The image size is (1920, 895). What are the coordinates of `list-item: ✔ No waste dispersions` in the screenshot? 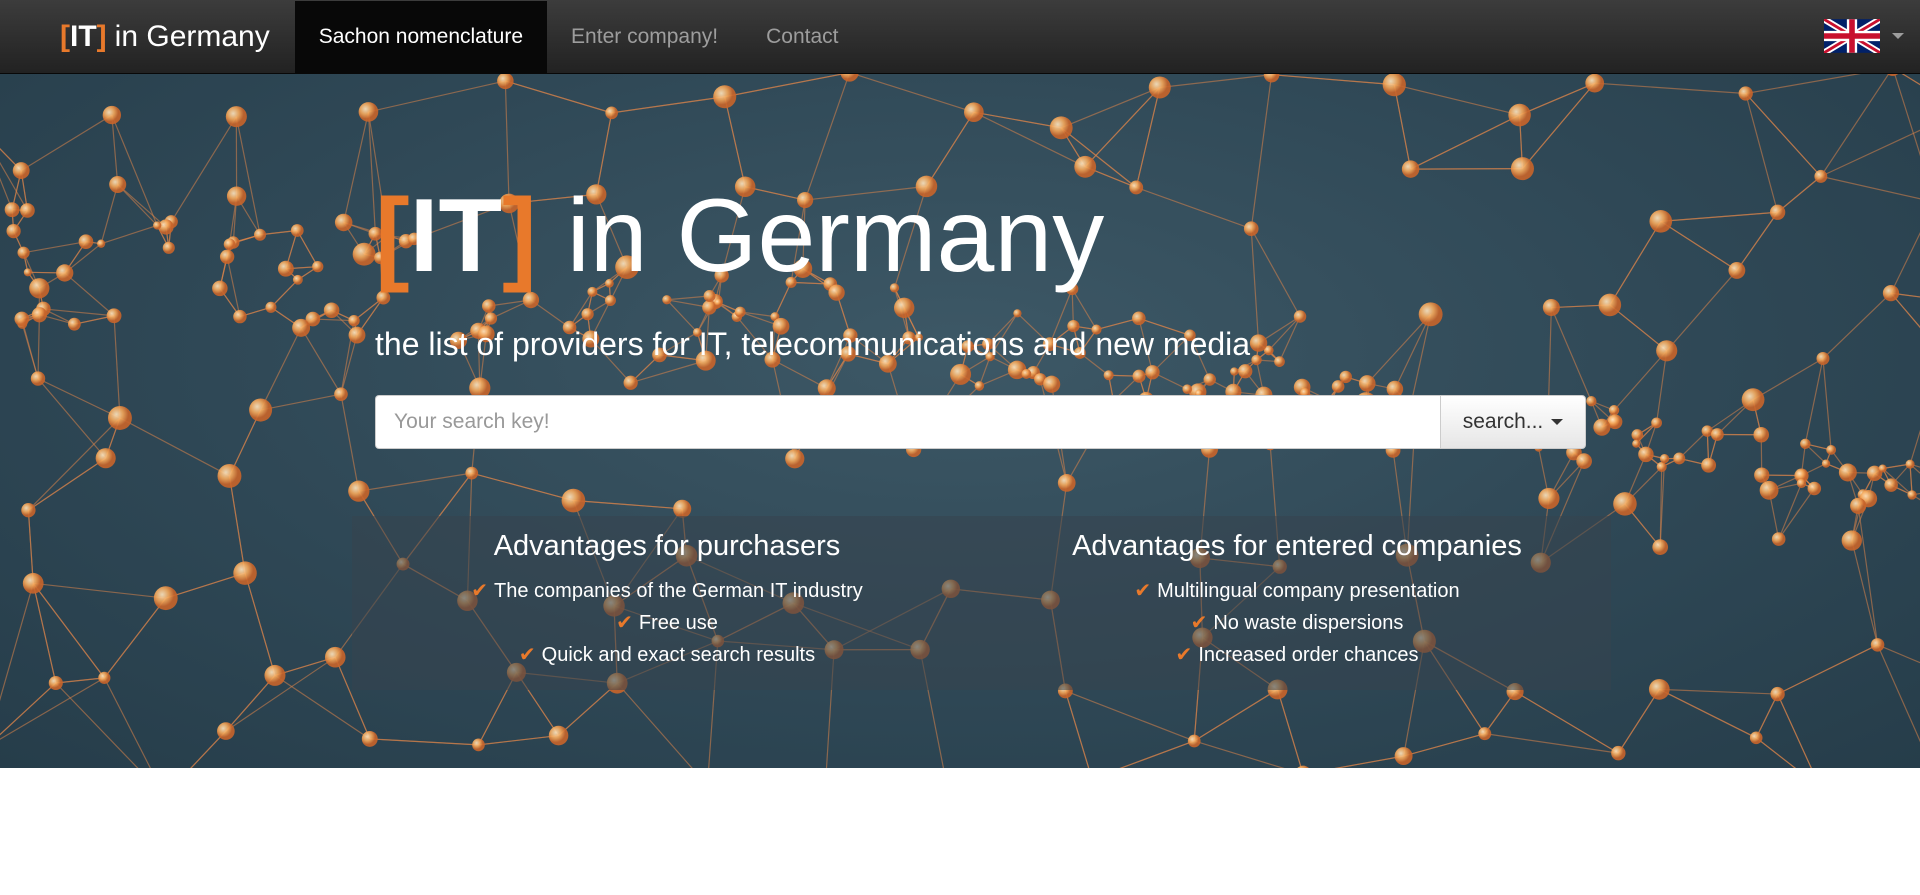 It's located at (1297, 623).